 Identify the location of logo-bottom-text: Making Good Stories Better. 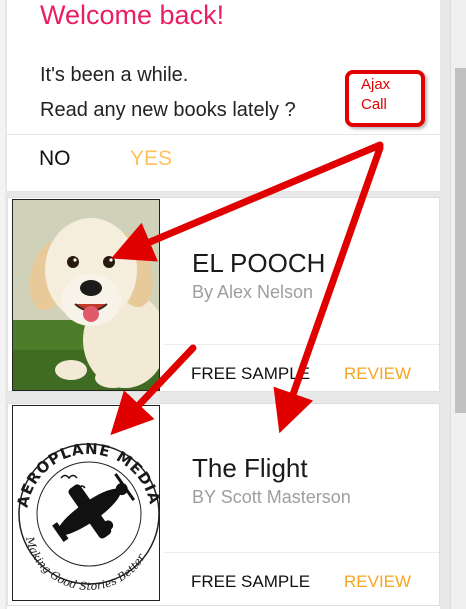
(85, 563).